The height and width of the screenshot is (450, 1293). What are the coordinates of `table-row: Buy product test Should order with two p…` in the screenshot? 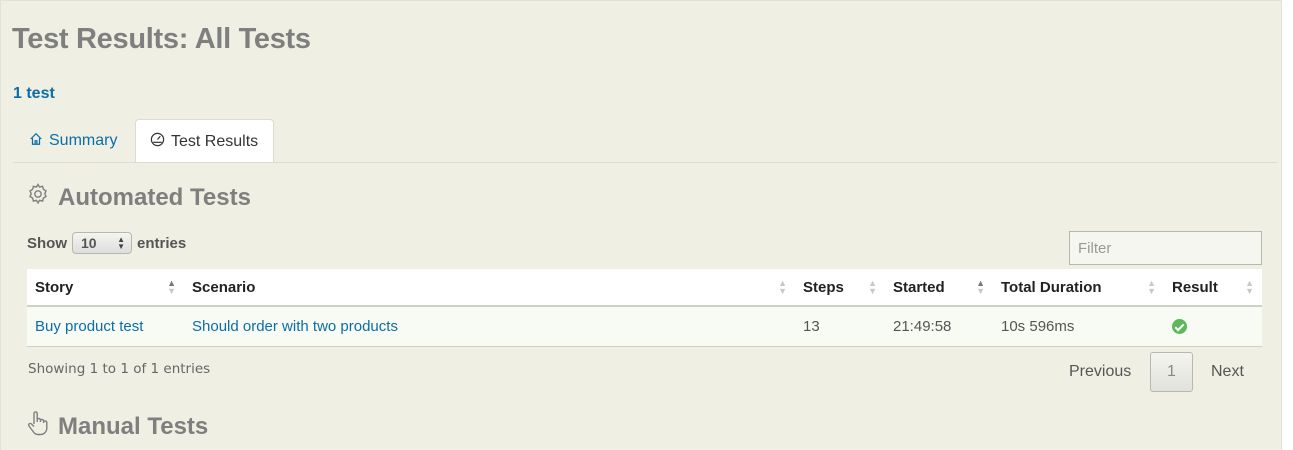 It's located at (644, 326).